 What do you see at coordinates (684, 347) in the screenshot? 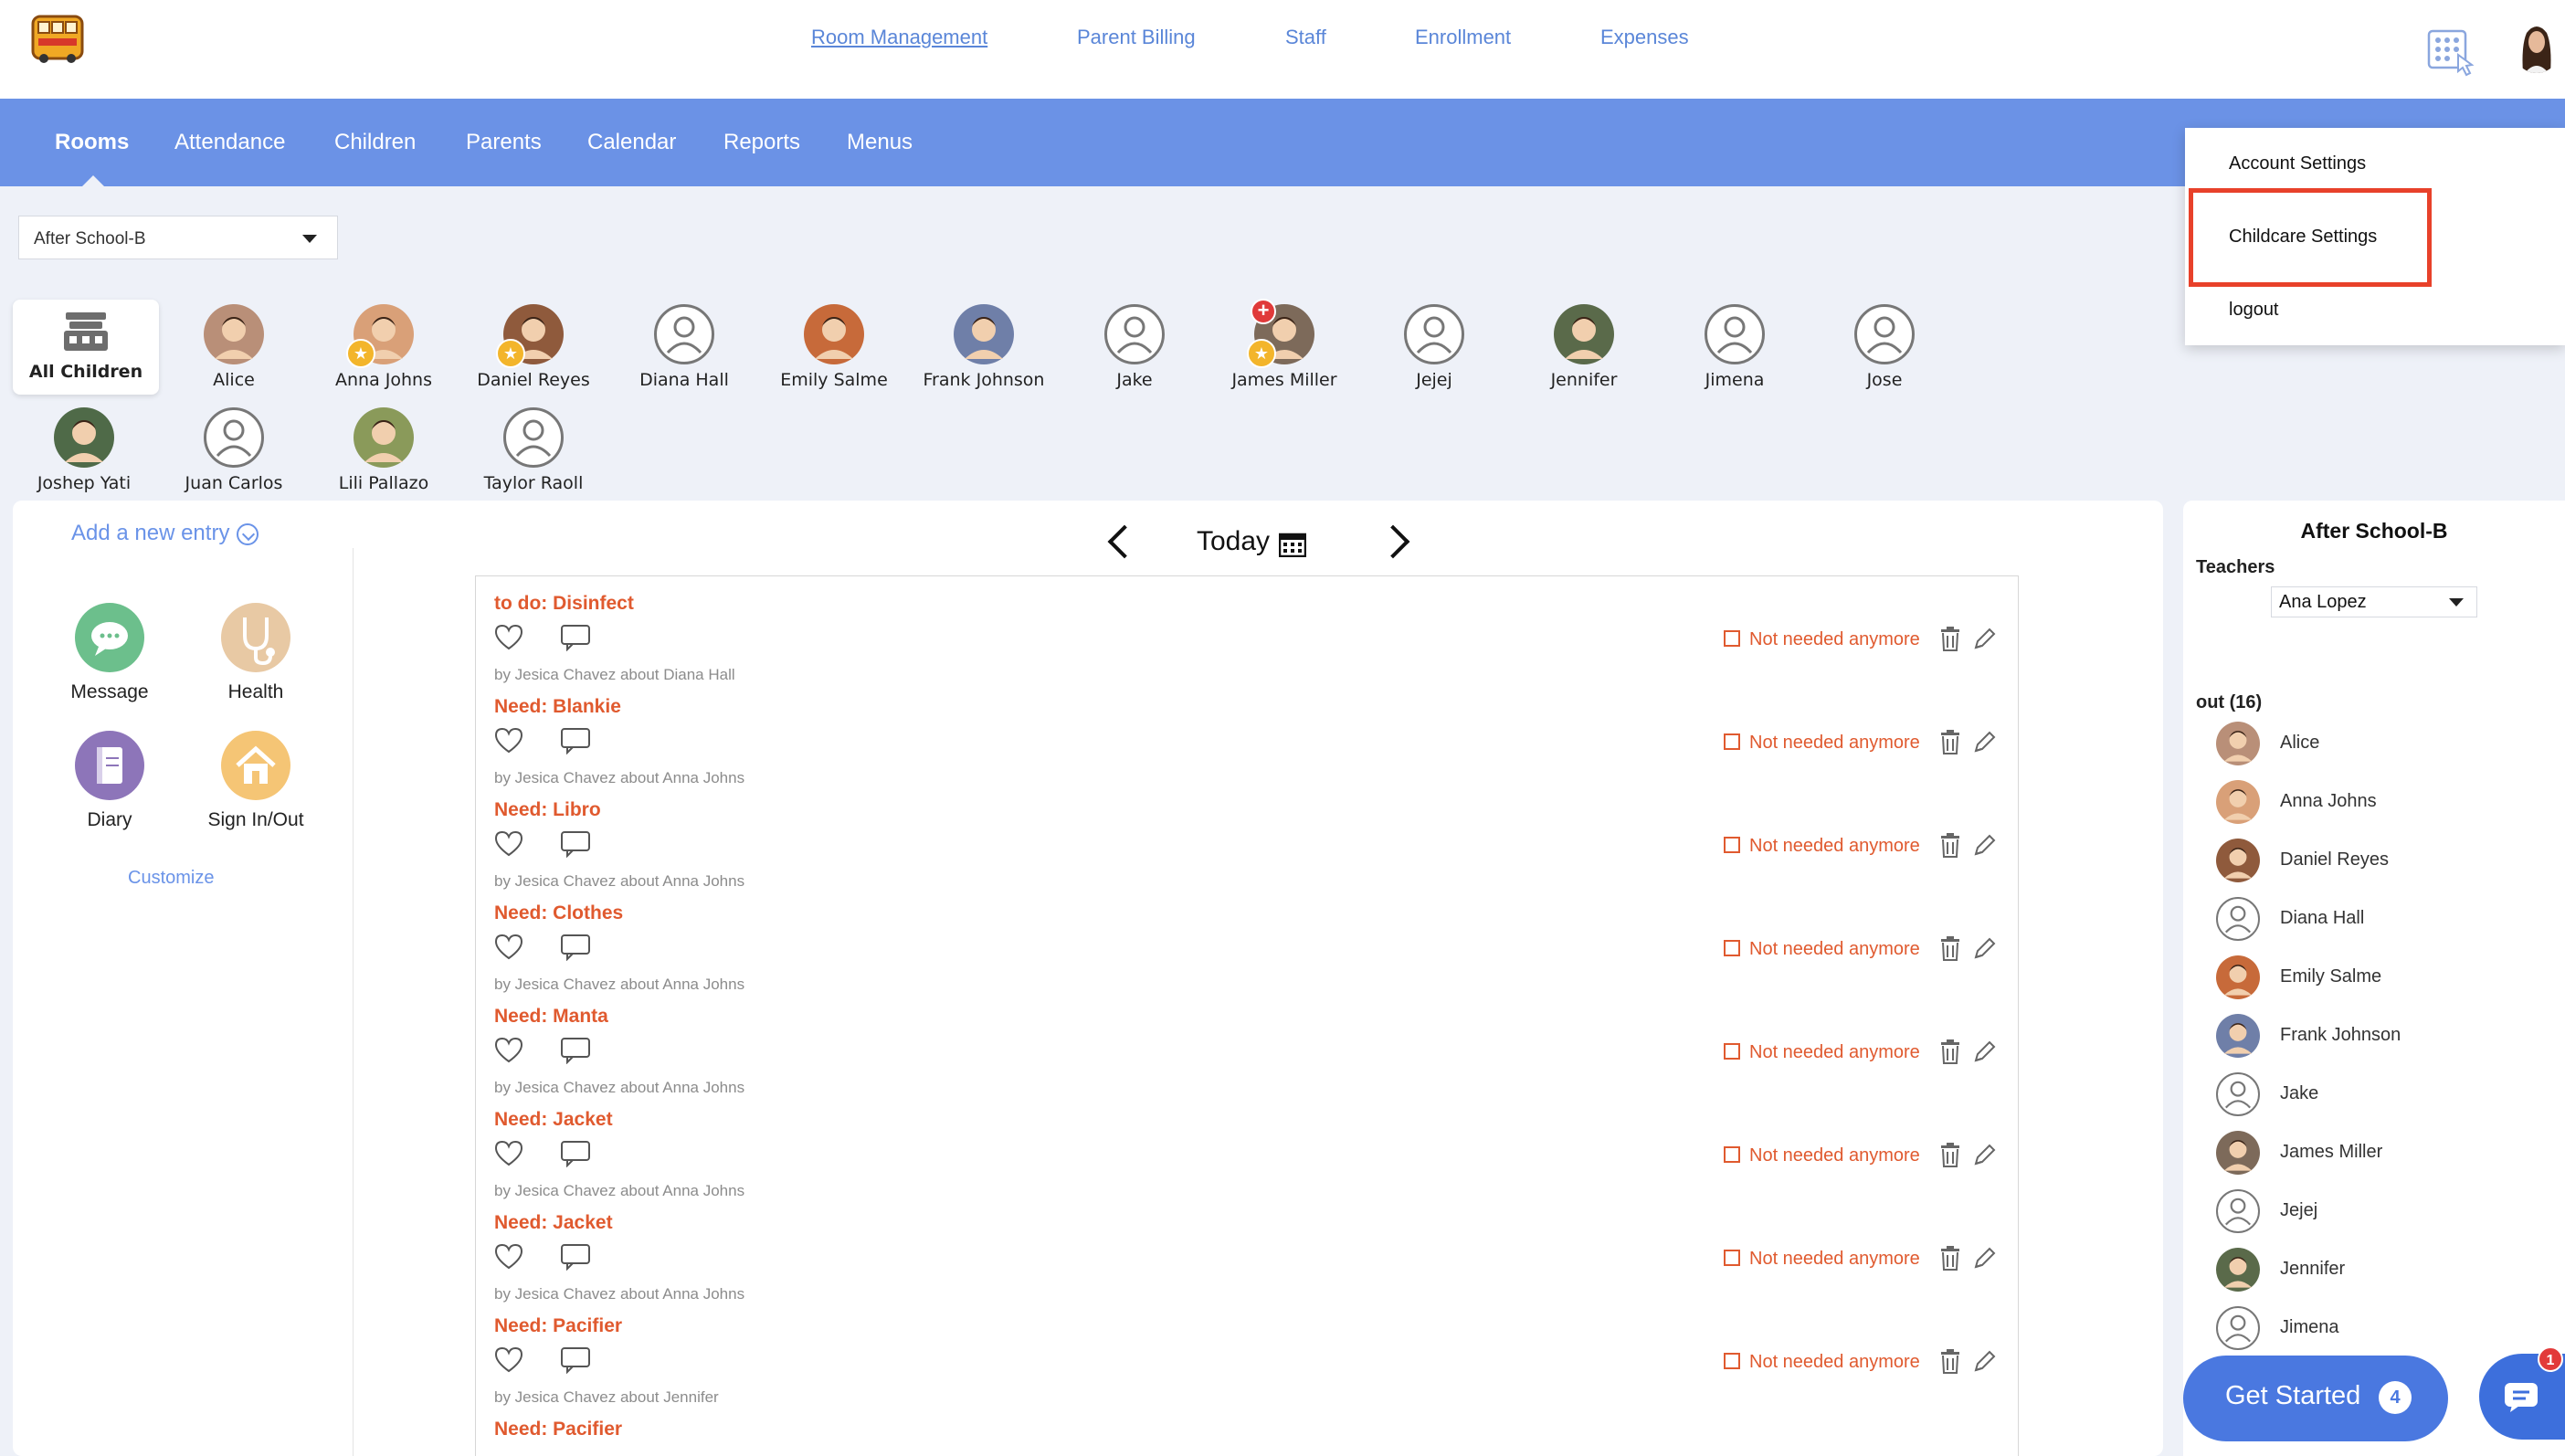
I see `child-diana-hall: Diana Hall` at bounding box center [684, 347].